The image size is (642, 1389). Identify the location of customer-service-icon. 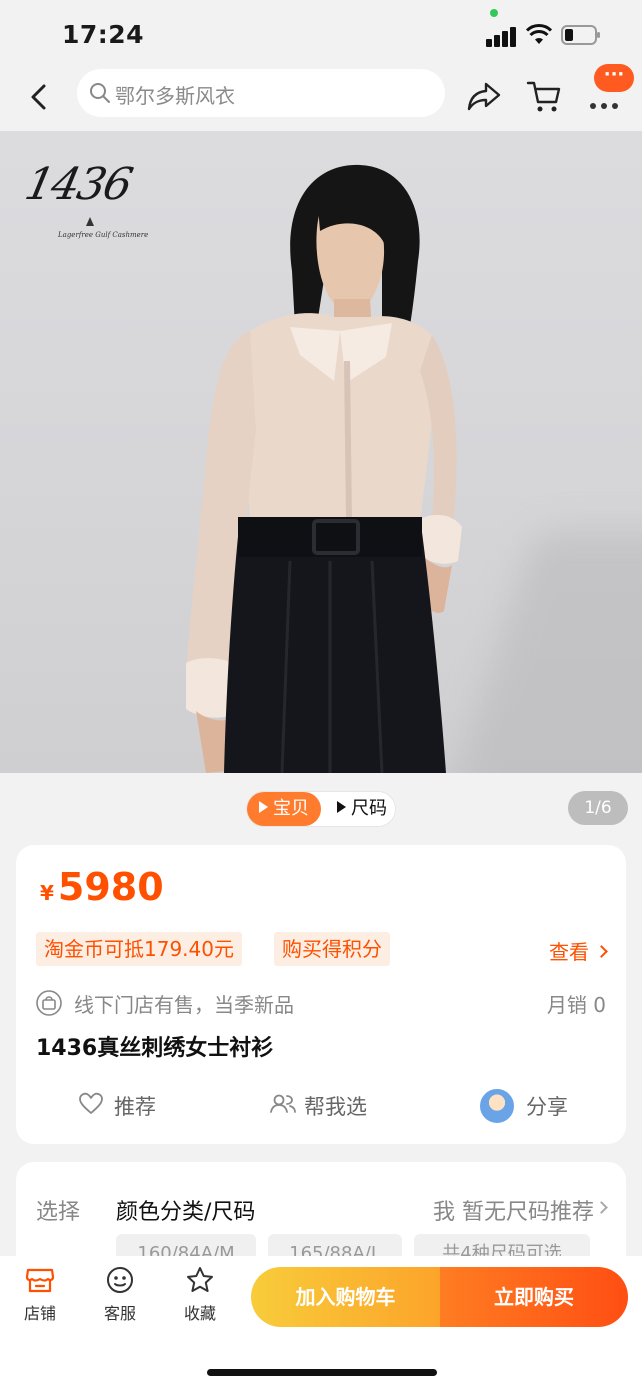
(120, 1280).